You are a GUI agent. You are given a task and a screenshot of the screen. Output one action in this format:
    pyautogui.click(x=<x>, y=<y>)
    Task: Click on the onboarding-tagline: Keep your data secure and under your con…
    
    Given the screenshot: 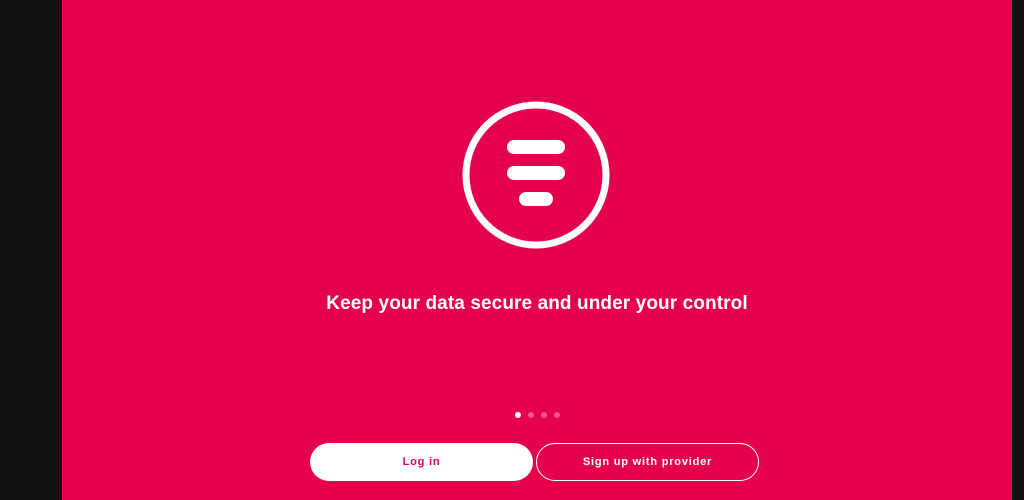 What is the action you would take?
    pyautogui.click(x=537, y=303)
    